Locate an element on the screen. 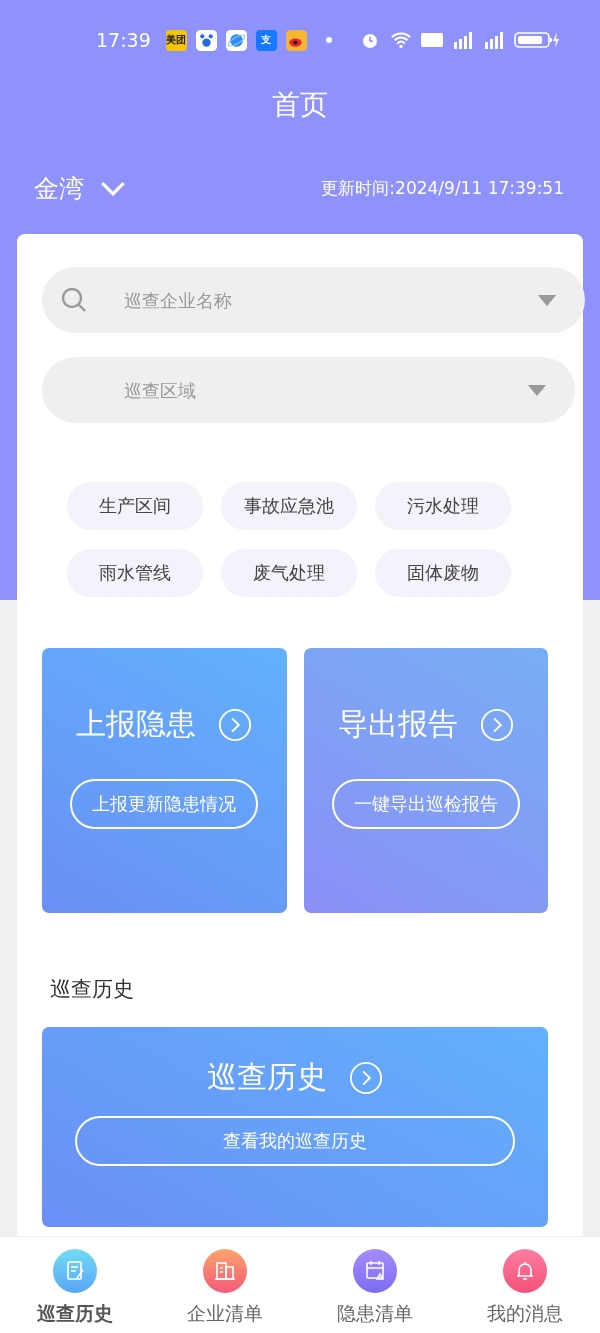  dot-icon is located at coordinates (328, 40).